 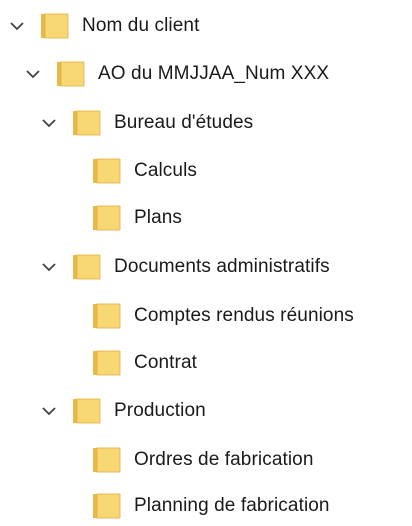 I want to click on tree-item-calculs: Calculs, so click(x=144, y=171).